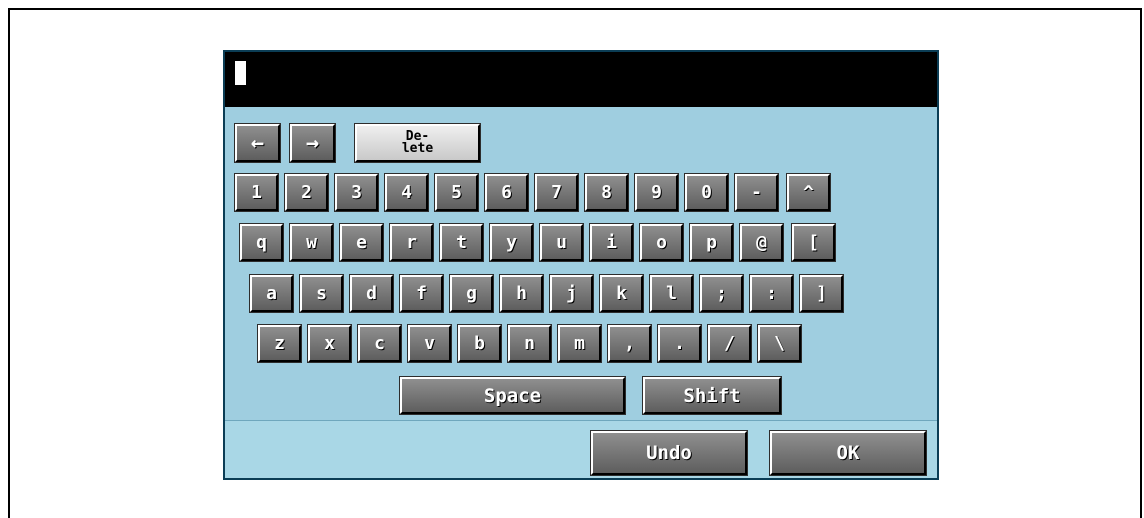 This screenshot has width=1144, height=518. Describe the element at coordinates (240, 73) in the screenshot. I see `text-cursor` at that location.